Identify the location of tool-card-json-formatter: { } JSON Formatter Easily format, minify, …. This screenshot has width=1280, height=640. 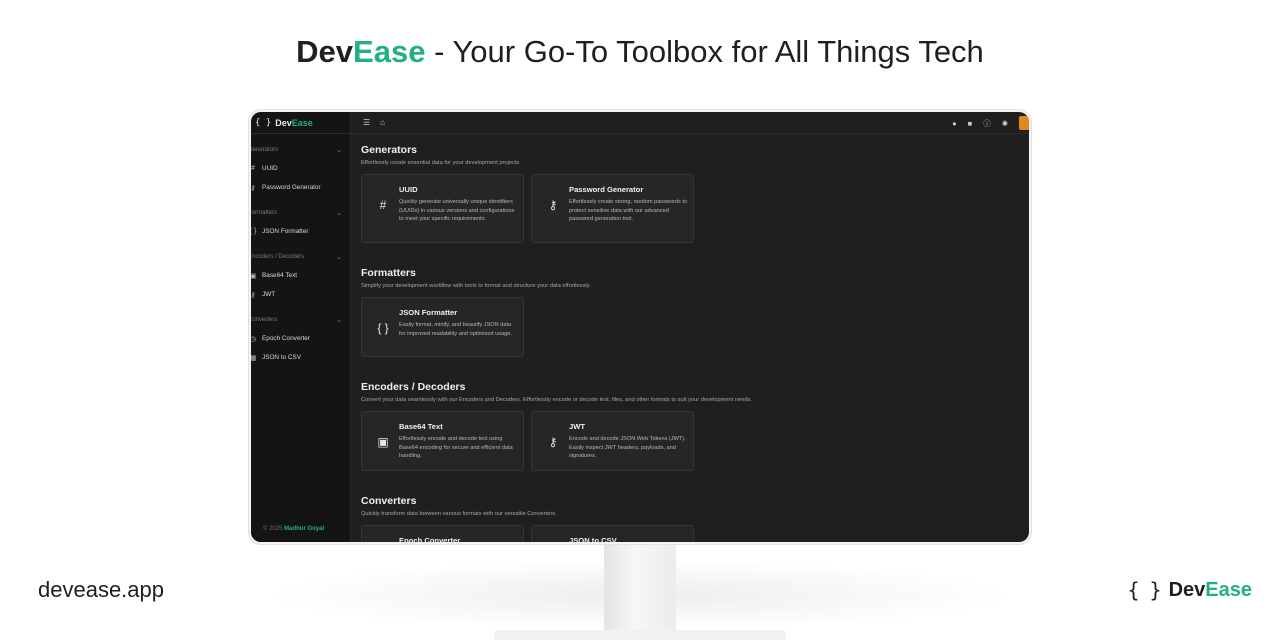
(442, 327).